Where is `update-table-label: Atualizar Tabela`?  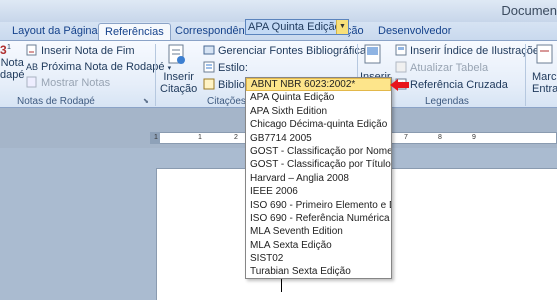
update-table-label: Atualizar Tabela is located at coordinates (449, 68).